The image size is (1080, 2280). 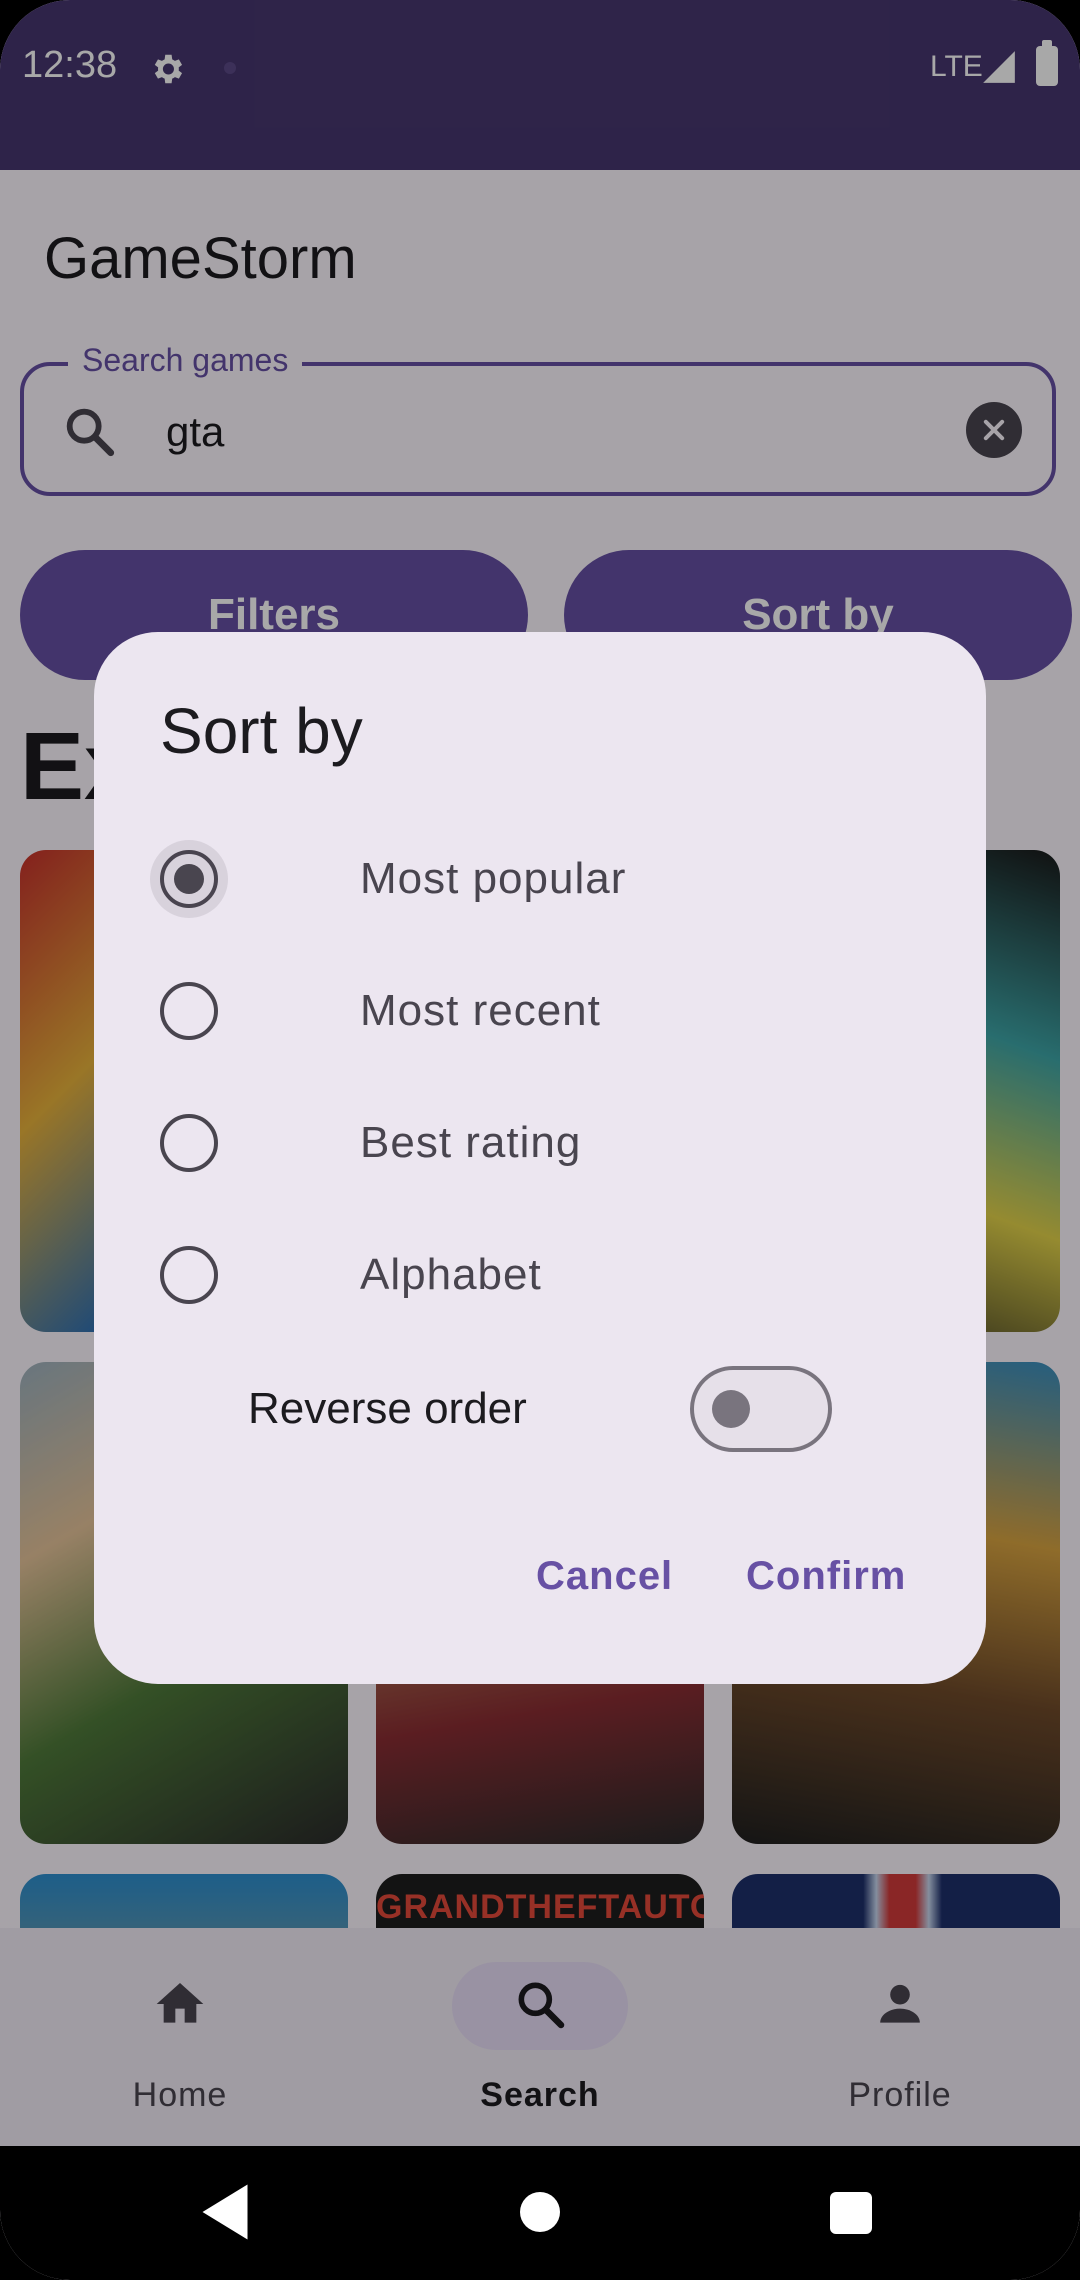 I want to click on sort-option-alphabet: Alphabet, so click(x=540, y=1275).